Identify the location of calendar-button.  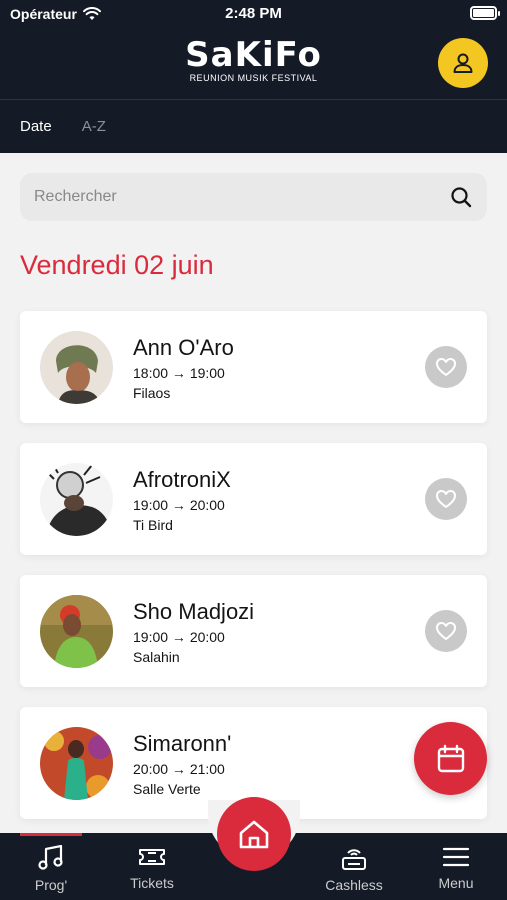
(450, 758).